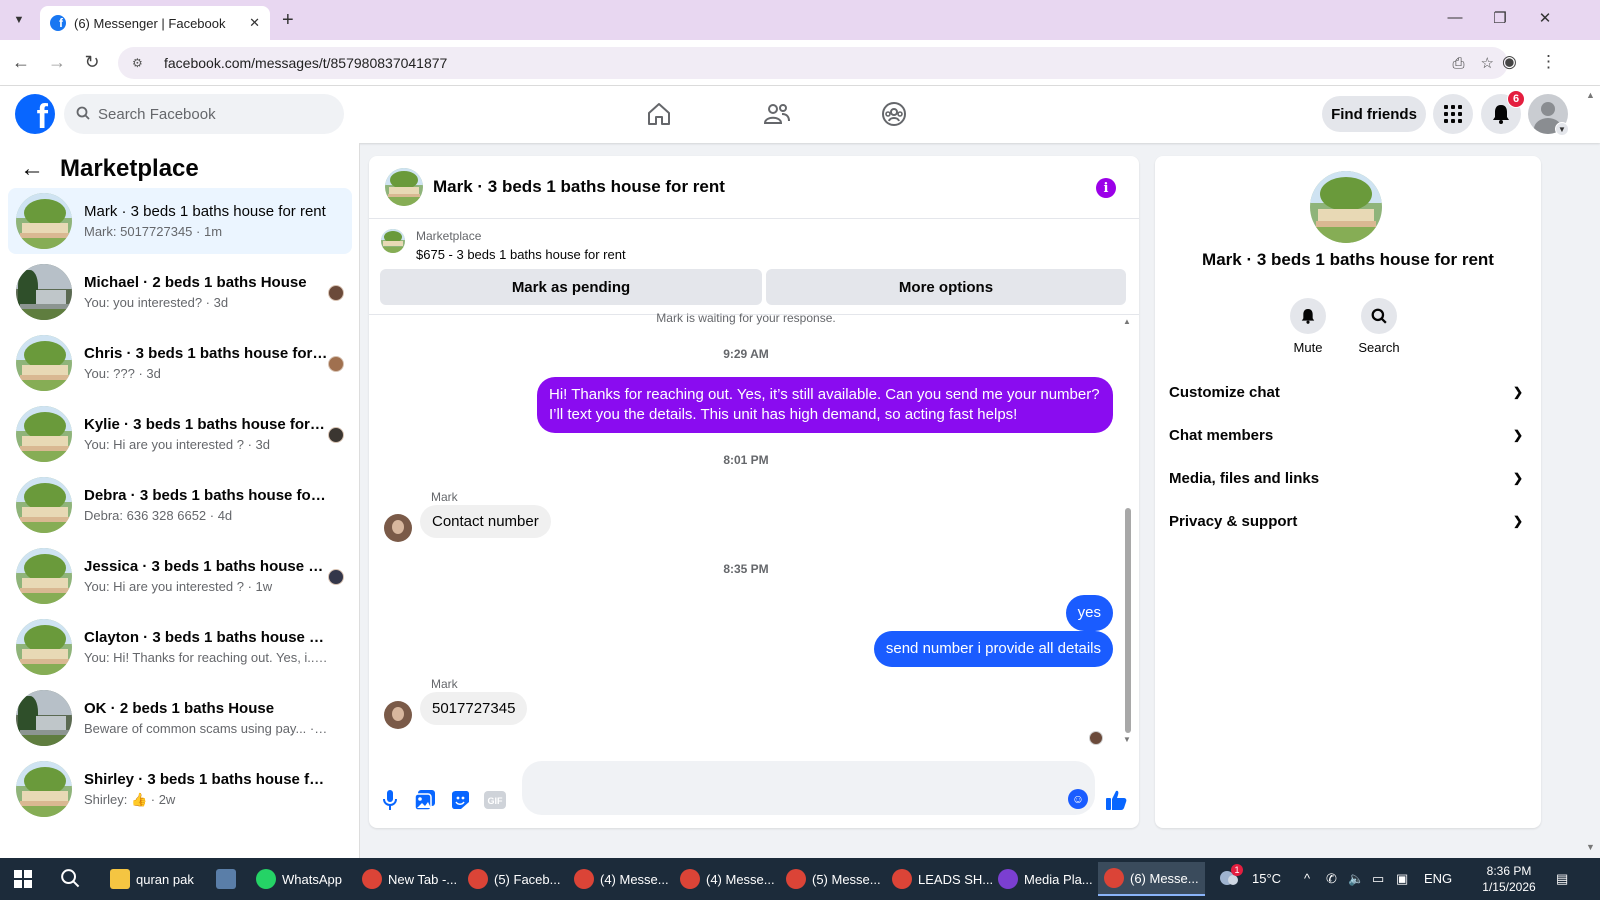  Describe the element at coordinates (808, 788) in the screenshot. I see `message-input` at that location.